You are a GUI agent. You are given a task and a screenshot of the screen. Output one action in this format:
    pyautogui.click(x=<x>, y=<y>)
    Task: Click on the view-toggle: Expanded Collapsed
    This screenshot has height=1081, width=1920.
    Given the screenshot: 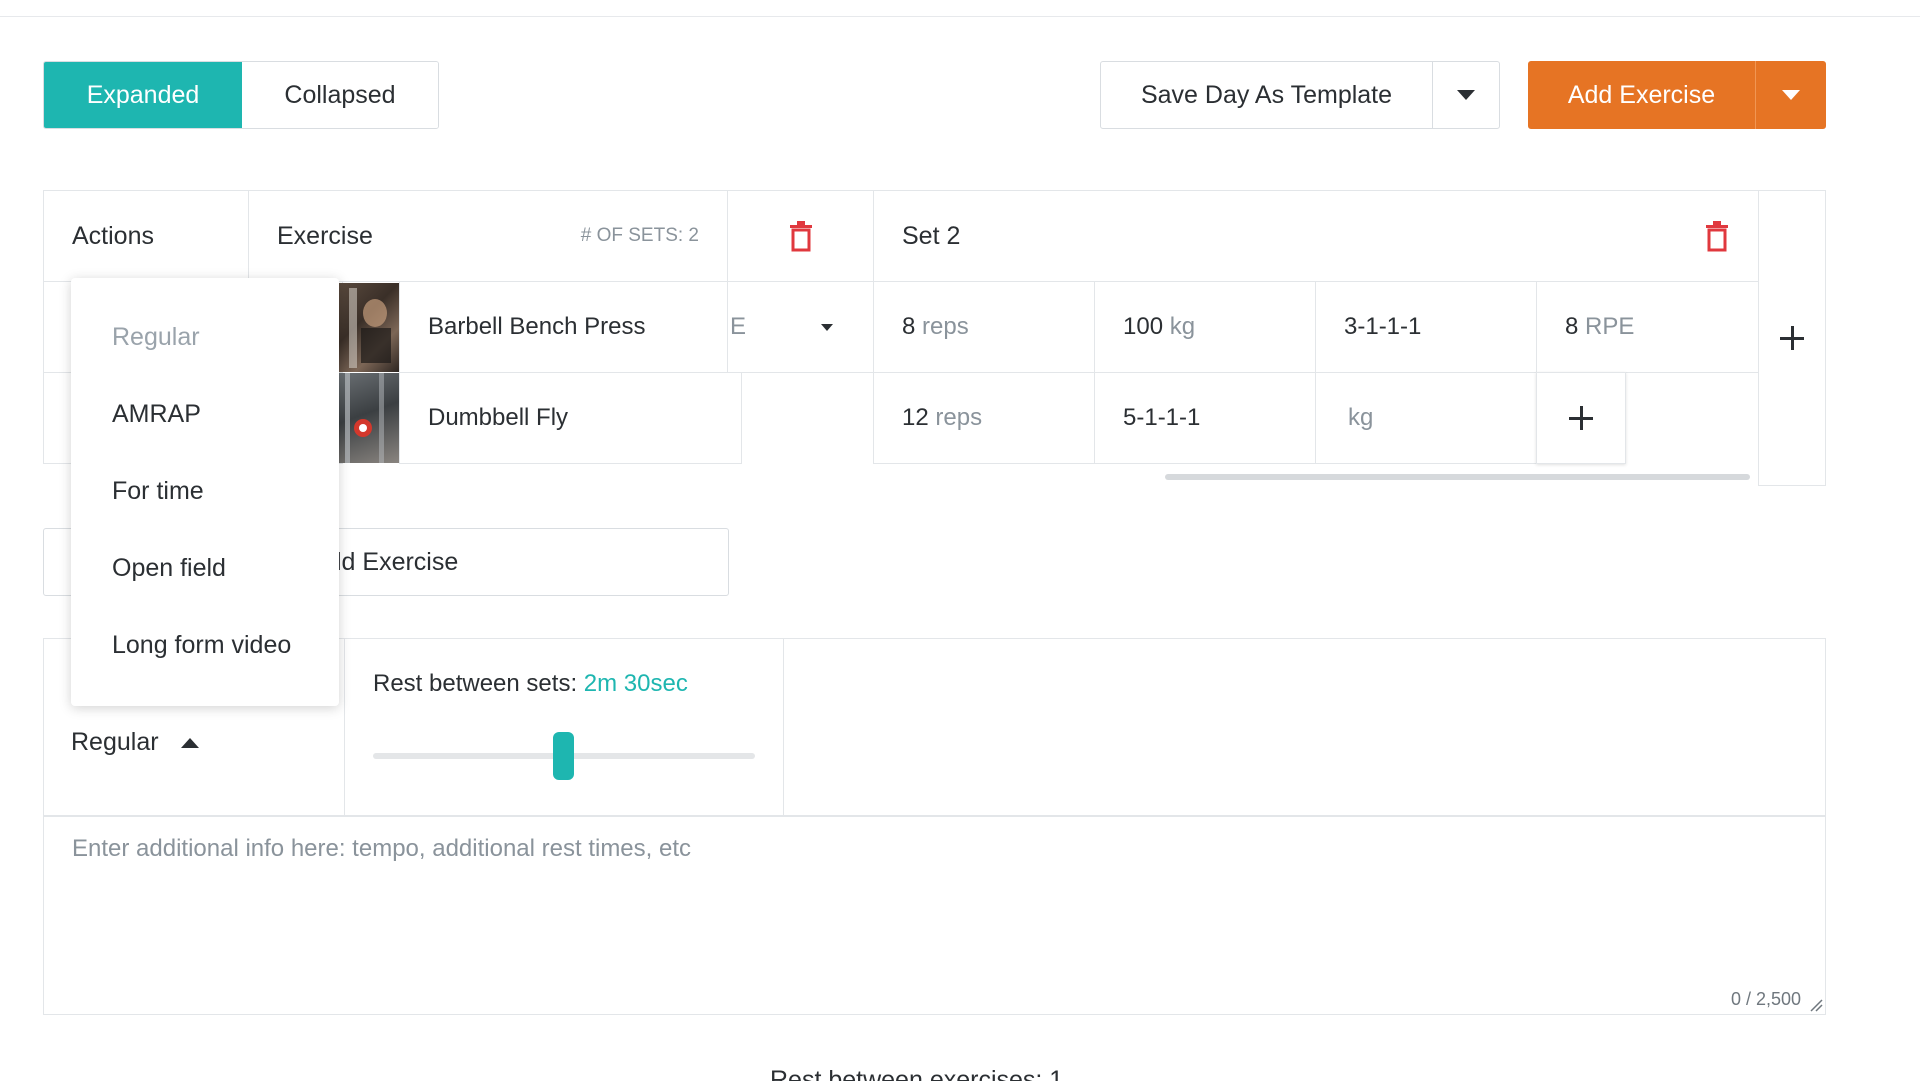 What is the action you would take?
    pyautogui.click(x=241, y=95)
    